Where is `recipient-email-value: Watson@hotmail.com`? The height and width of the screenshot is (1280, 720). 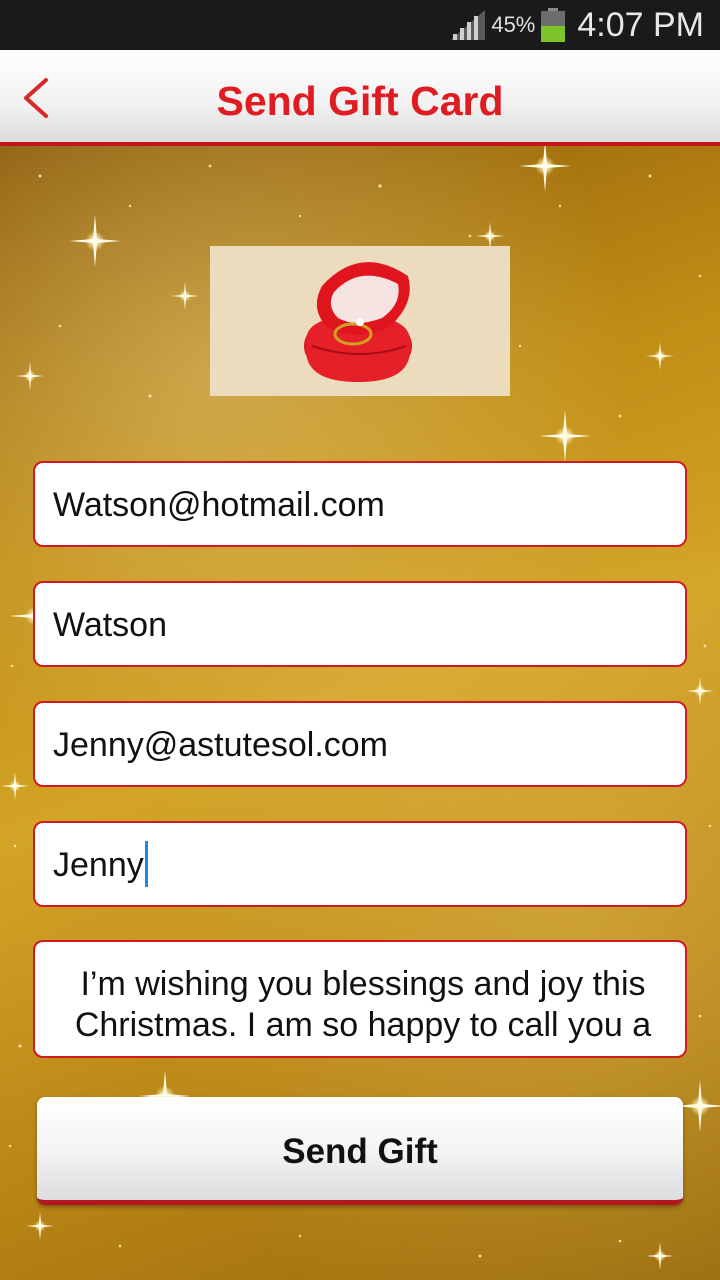 recipient-email-value: Watson@hotmail.com is located at coordinates (219, 505).